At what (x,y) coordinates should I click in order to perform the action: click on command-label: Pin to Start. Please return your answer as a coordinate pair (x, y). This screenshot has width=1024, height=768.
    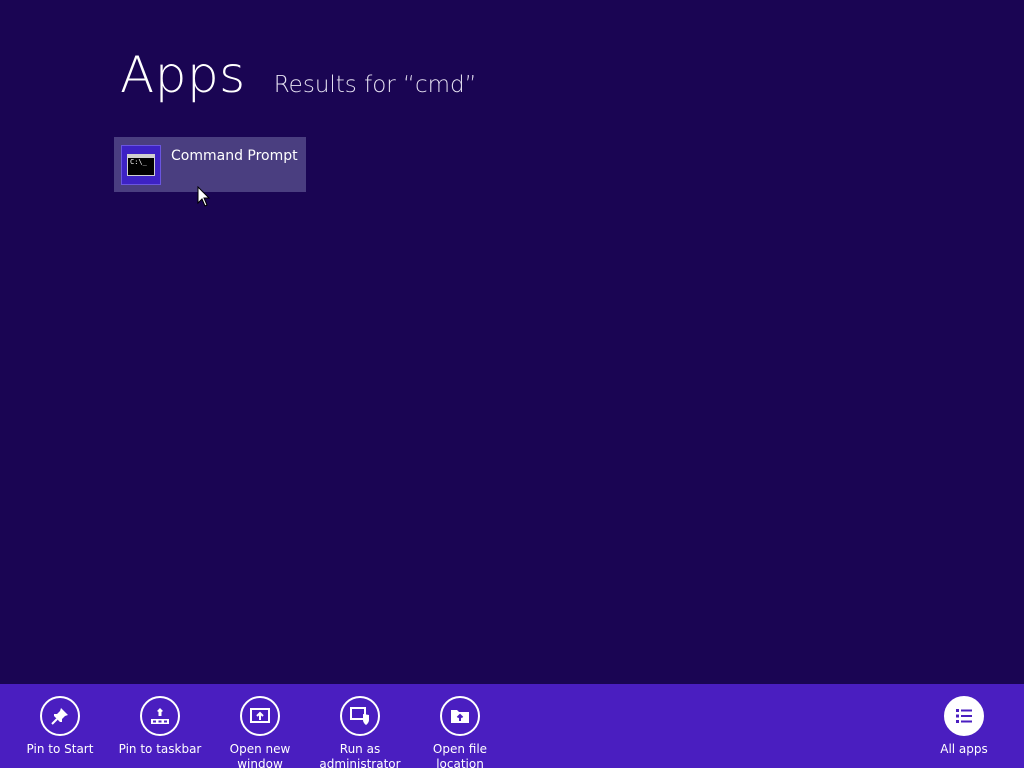
    Looking at the image, I should click on (60, 749).